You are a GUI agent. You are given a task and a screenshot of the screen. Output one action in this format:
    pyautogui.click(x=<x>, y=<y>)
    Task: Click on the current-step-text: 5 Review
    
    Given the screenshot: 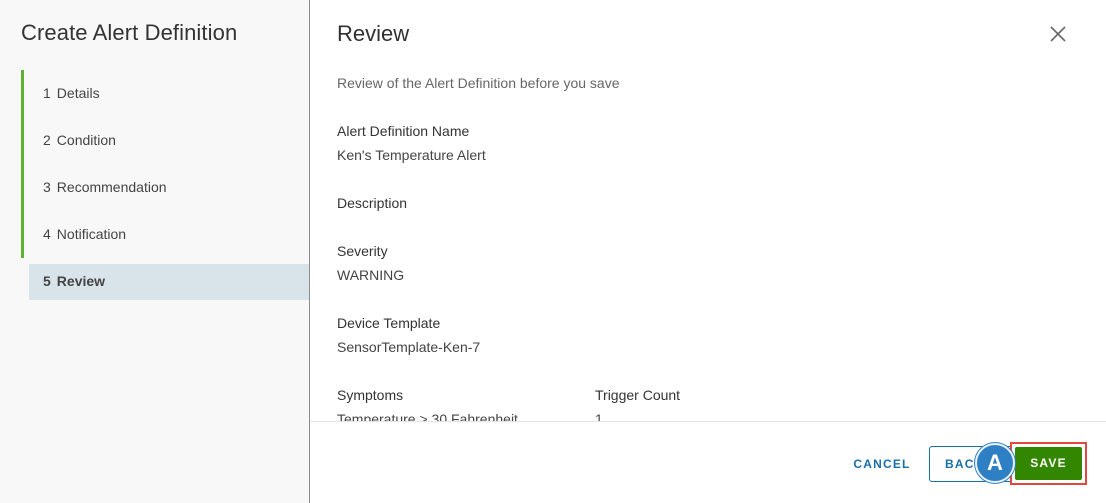 What is the action you would take?
    pyautogui.click(x=74, y=281)
    